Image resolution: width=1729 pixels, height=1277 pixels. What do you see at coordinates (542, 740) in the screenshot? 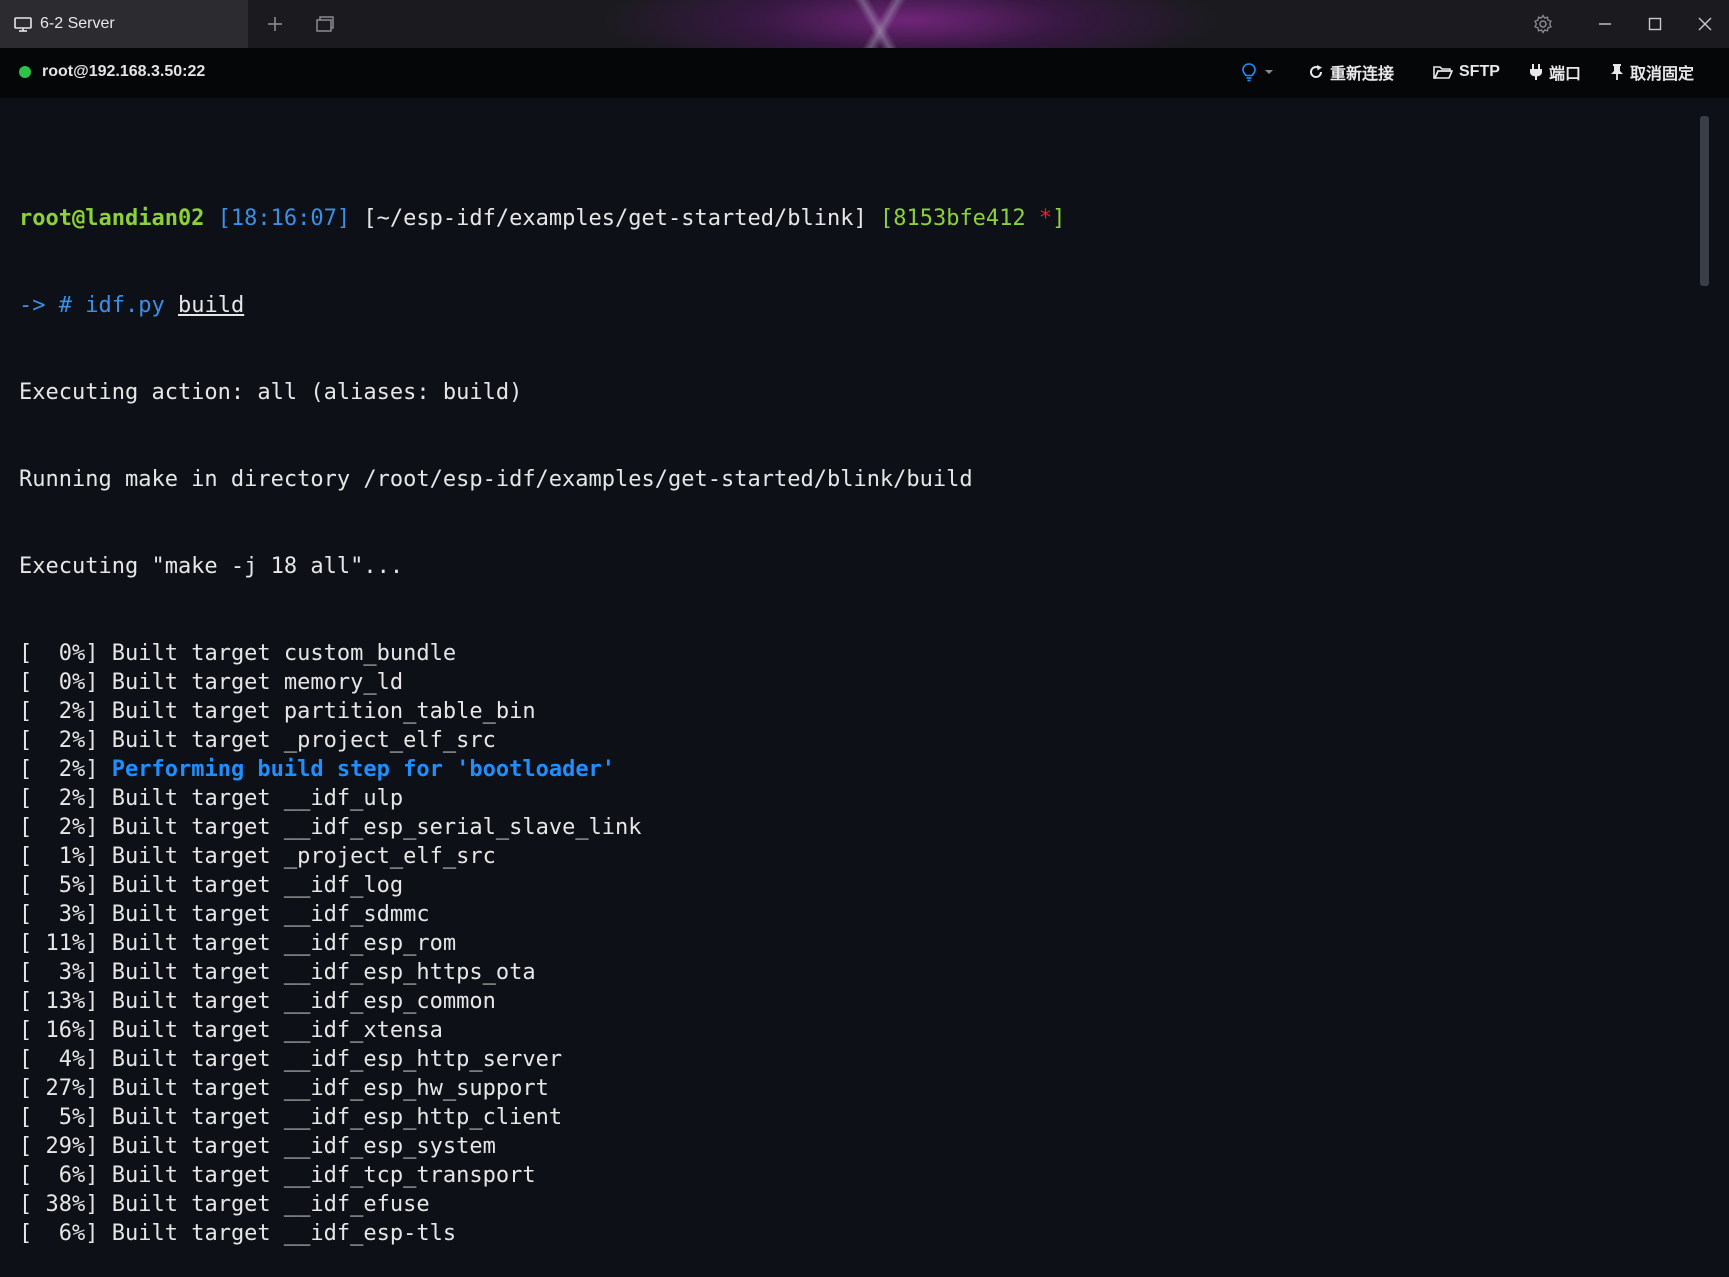
I see `build-line: [ 2%] Built target _project_elf_src` at bounding box center [542, 740].